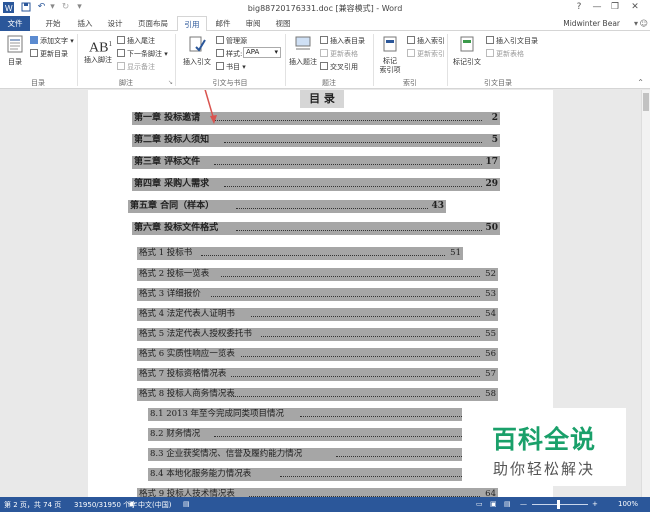  Describe the element at coordinates (543, 469) in the screenshot. I see `watermark-subtitle: 助你轻松解决` at that location.